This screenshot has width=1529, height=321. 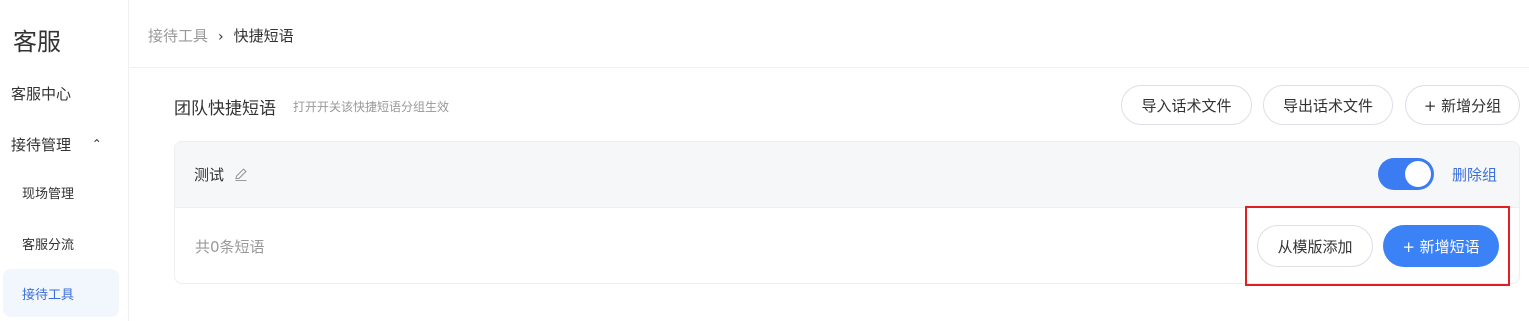 I want to click on delete-group-link: 删除组, so click(x=1474, y=174).